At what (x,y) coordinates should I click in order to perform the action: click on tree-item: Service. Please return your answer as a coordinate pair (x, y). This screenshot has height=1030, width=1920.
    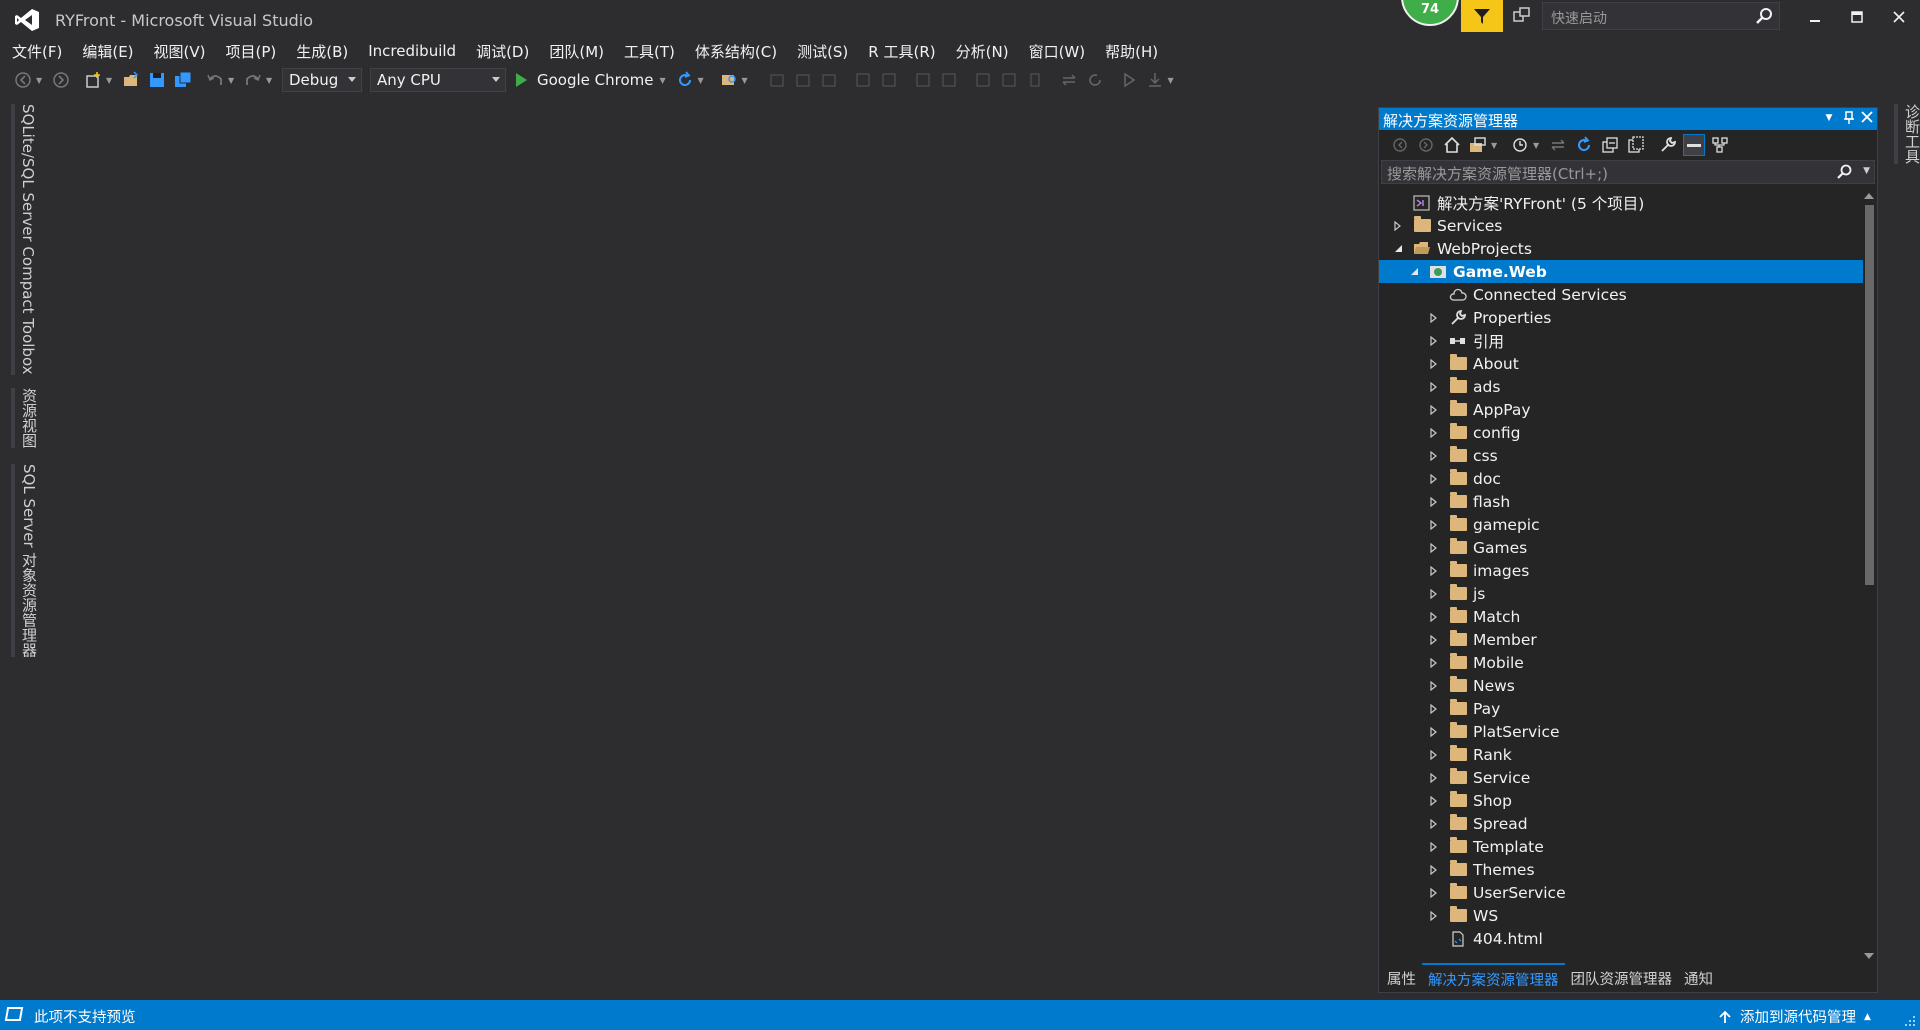
    Looking at the image, I should click on (1621, 777).